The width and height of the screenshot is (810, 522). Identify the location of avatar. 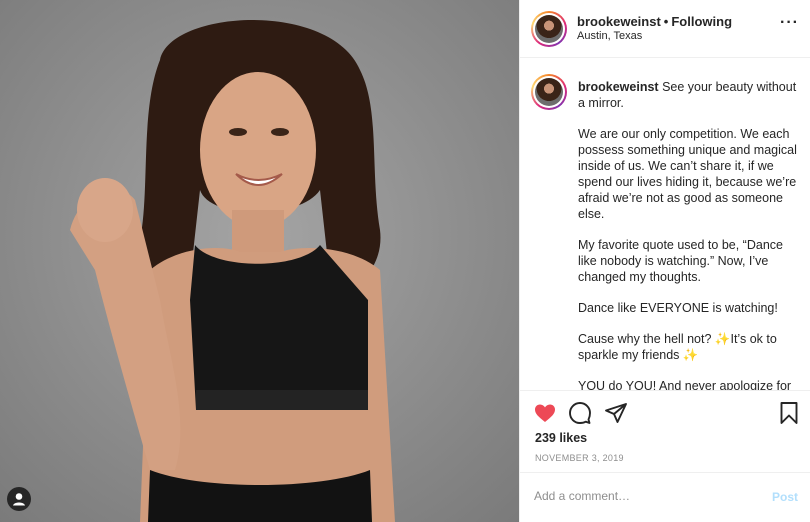
(549, 29).